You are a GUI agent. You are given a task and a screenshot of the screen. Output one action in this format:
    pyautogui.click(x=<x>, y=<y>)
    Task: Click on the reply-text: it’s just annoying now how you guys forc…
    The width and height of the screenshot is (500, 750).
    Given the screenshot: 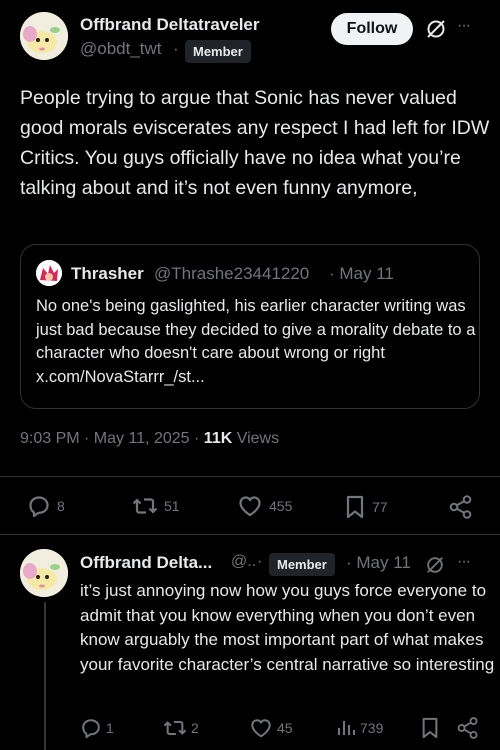 What is the action you would take?
    pyautogui.click(x=287, y=627)
    